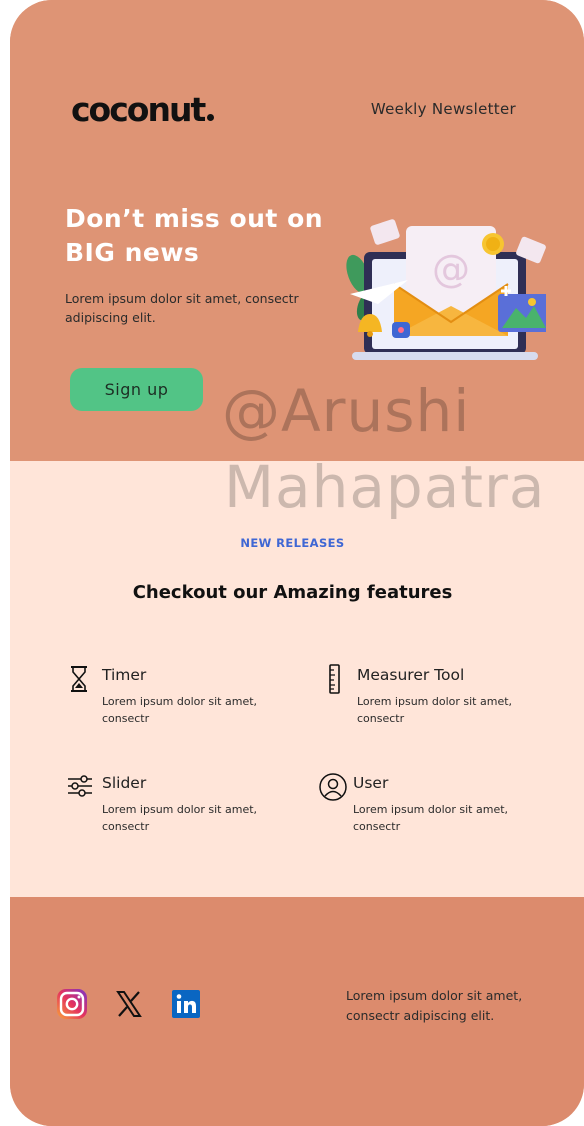  I want to click on instagram-icon, so click(72, 1004).